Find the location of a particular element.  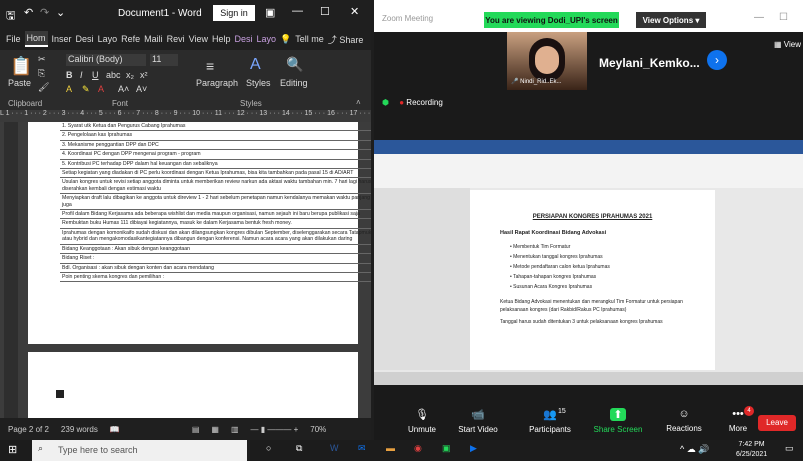

share-screen-button: ⬆ Share Screen is located at coordinates (618, 421).